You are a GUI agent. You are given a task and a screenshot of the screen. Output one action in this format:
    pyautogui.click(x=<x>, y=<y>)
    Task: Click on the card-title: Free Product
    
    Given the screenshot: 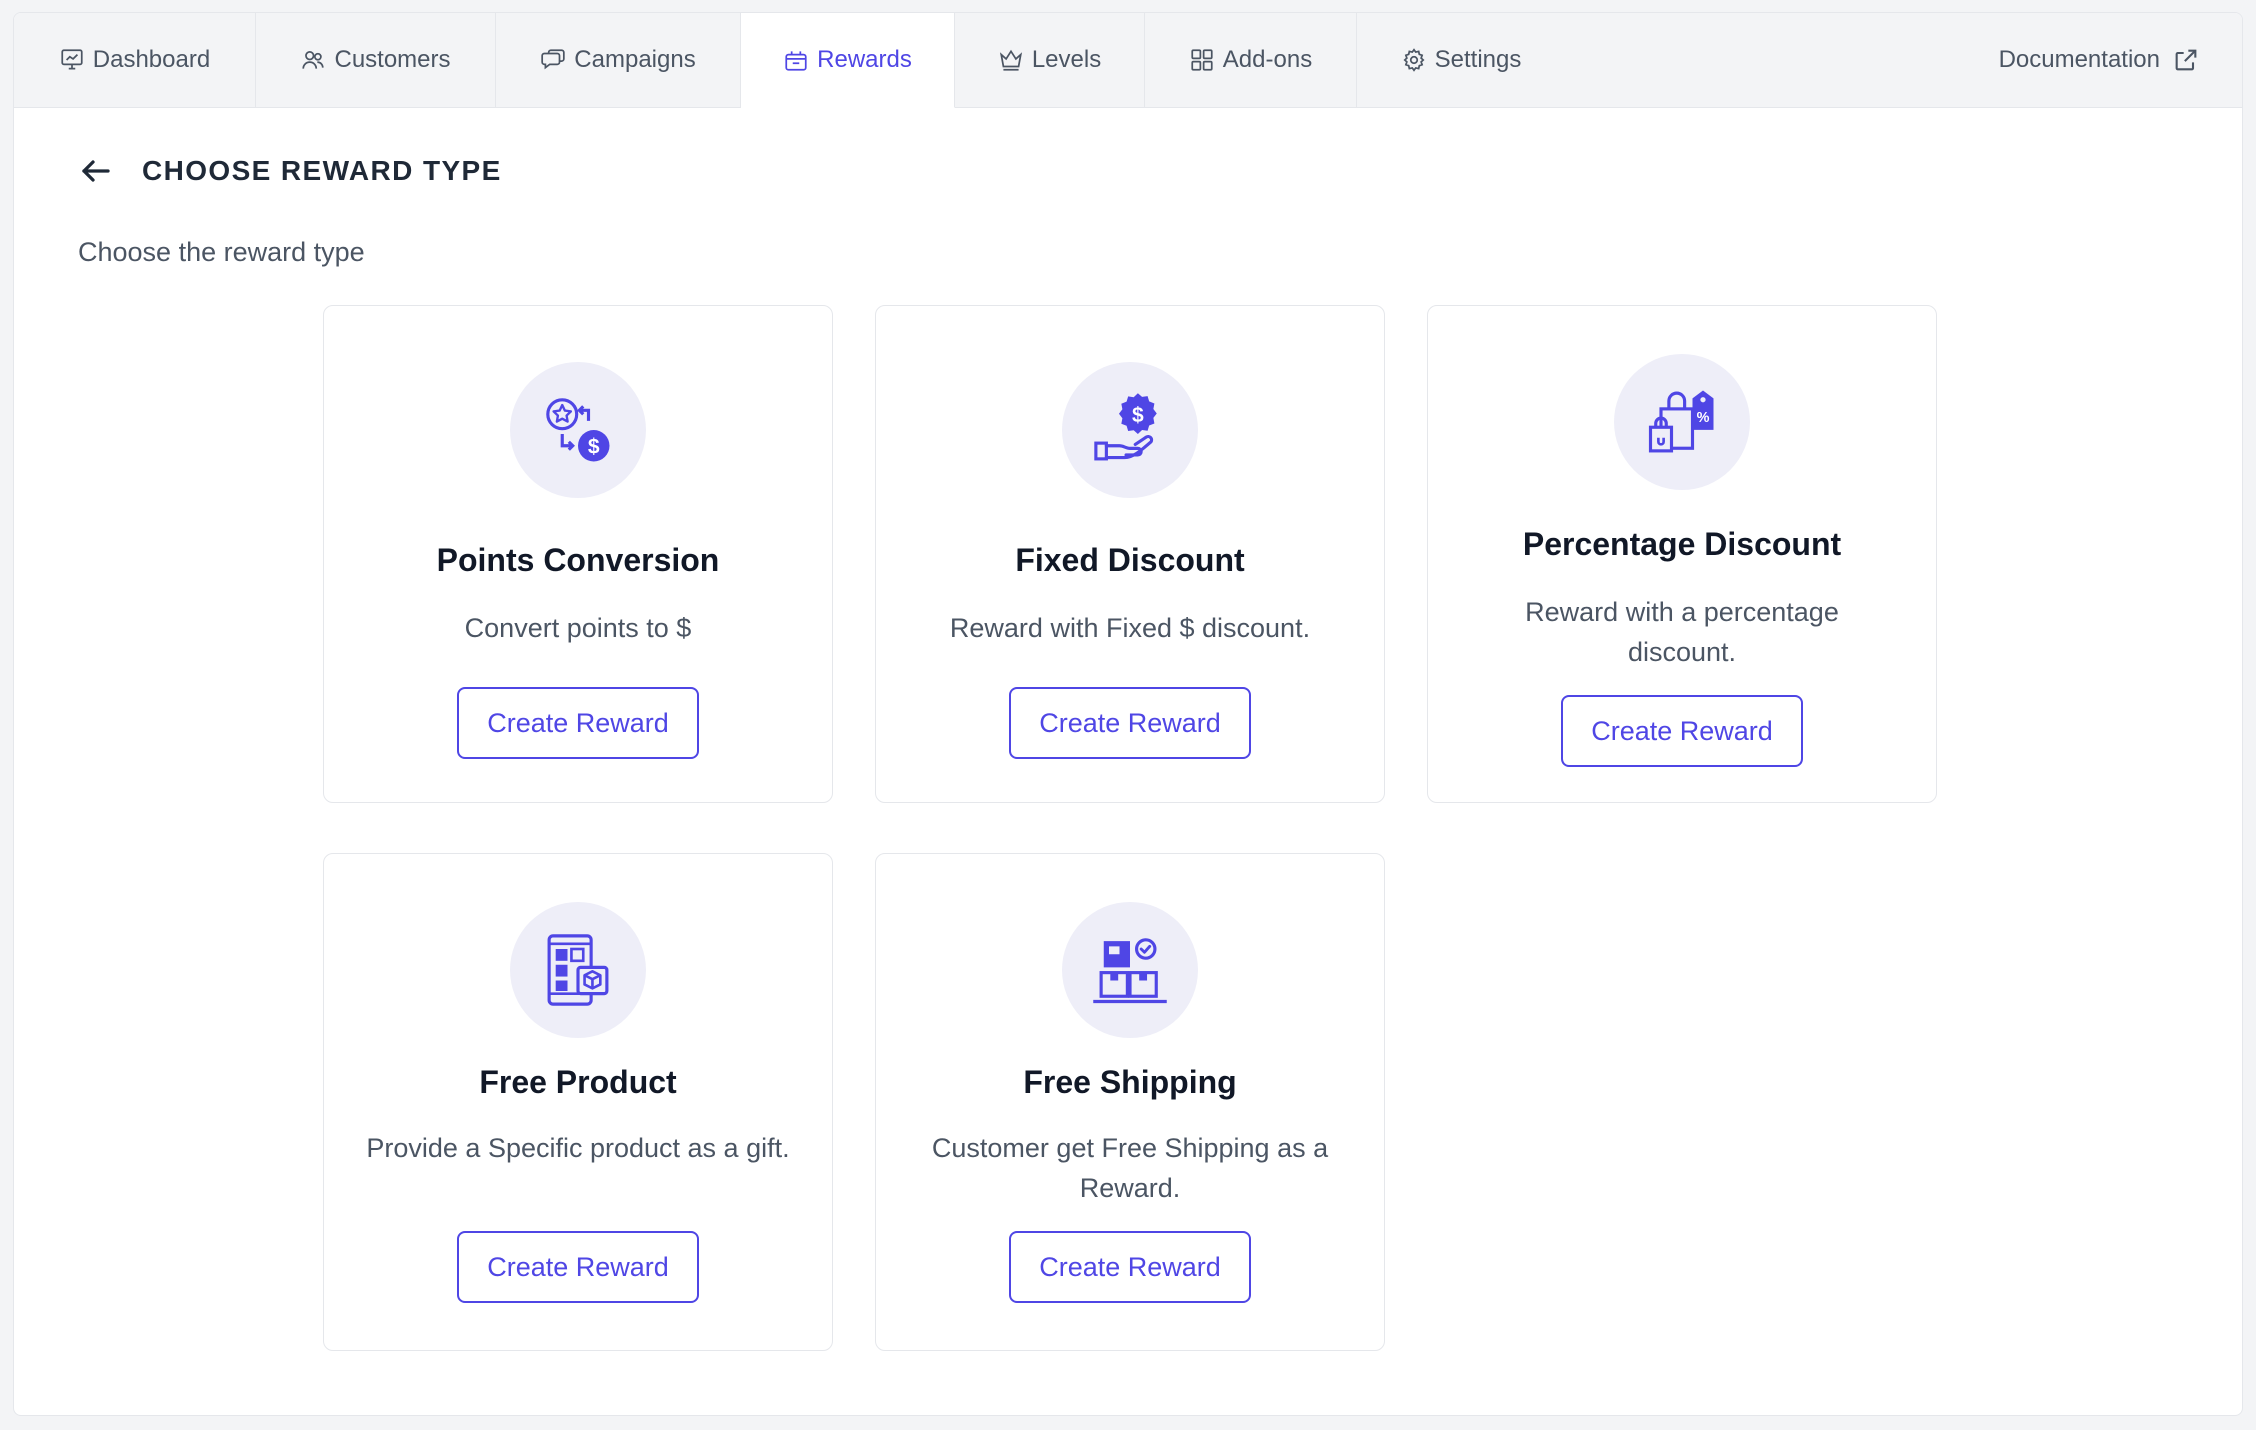 What is the action you would take?
    pyautogui.click(x=578, y=1082)
    